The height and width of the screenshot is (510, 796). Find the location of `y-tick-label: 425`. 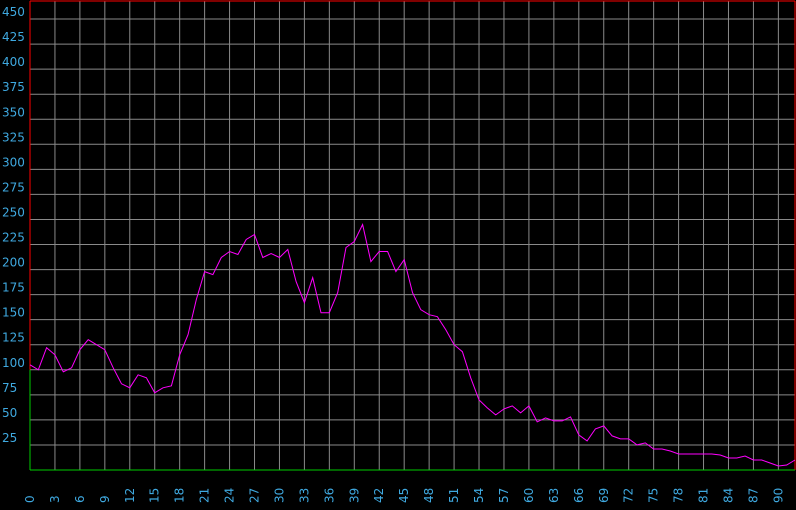

y-tick-label: 425 is located at coordinates (13, 37).